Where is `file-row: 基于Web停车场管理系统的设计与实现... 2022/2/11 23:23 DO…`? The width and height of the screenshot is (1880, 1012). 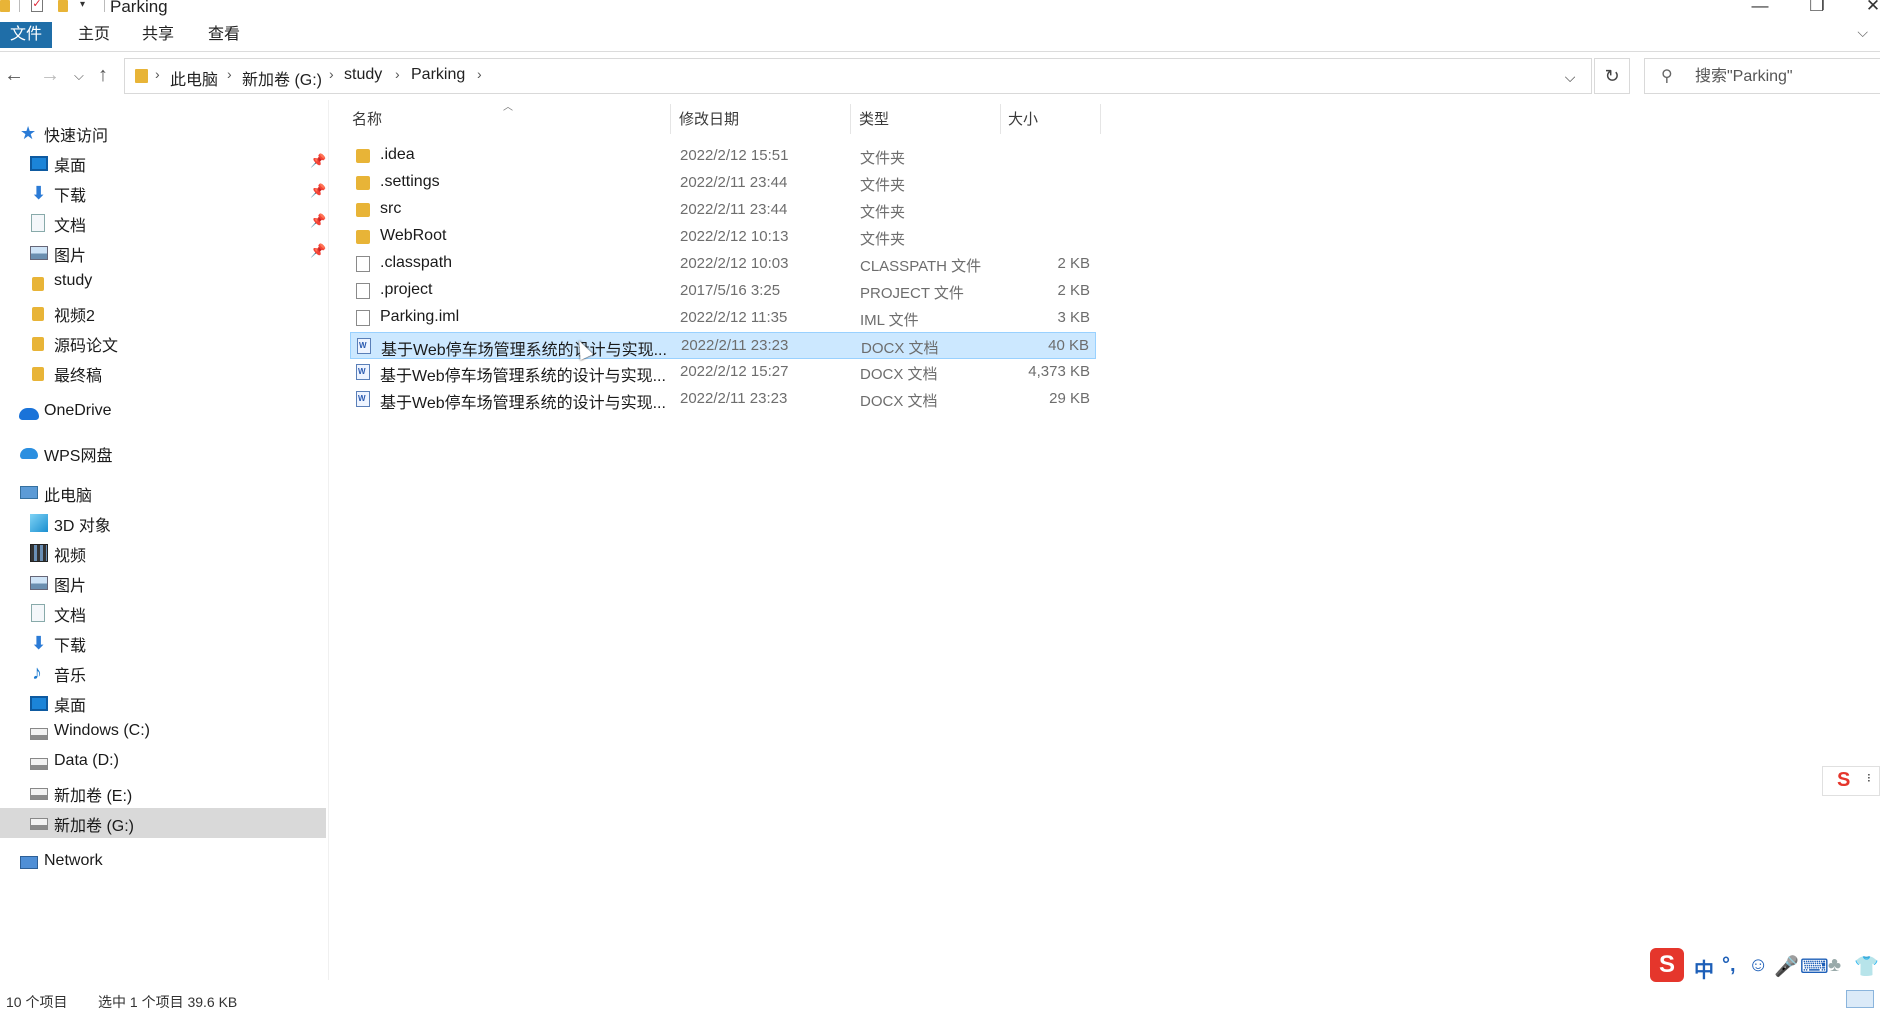
file-row: 基于Web停车场管理系统的设计与实现... 2022/2/11 23:23 DO… is located at coordinates (723, 399).